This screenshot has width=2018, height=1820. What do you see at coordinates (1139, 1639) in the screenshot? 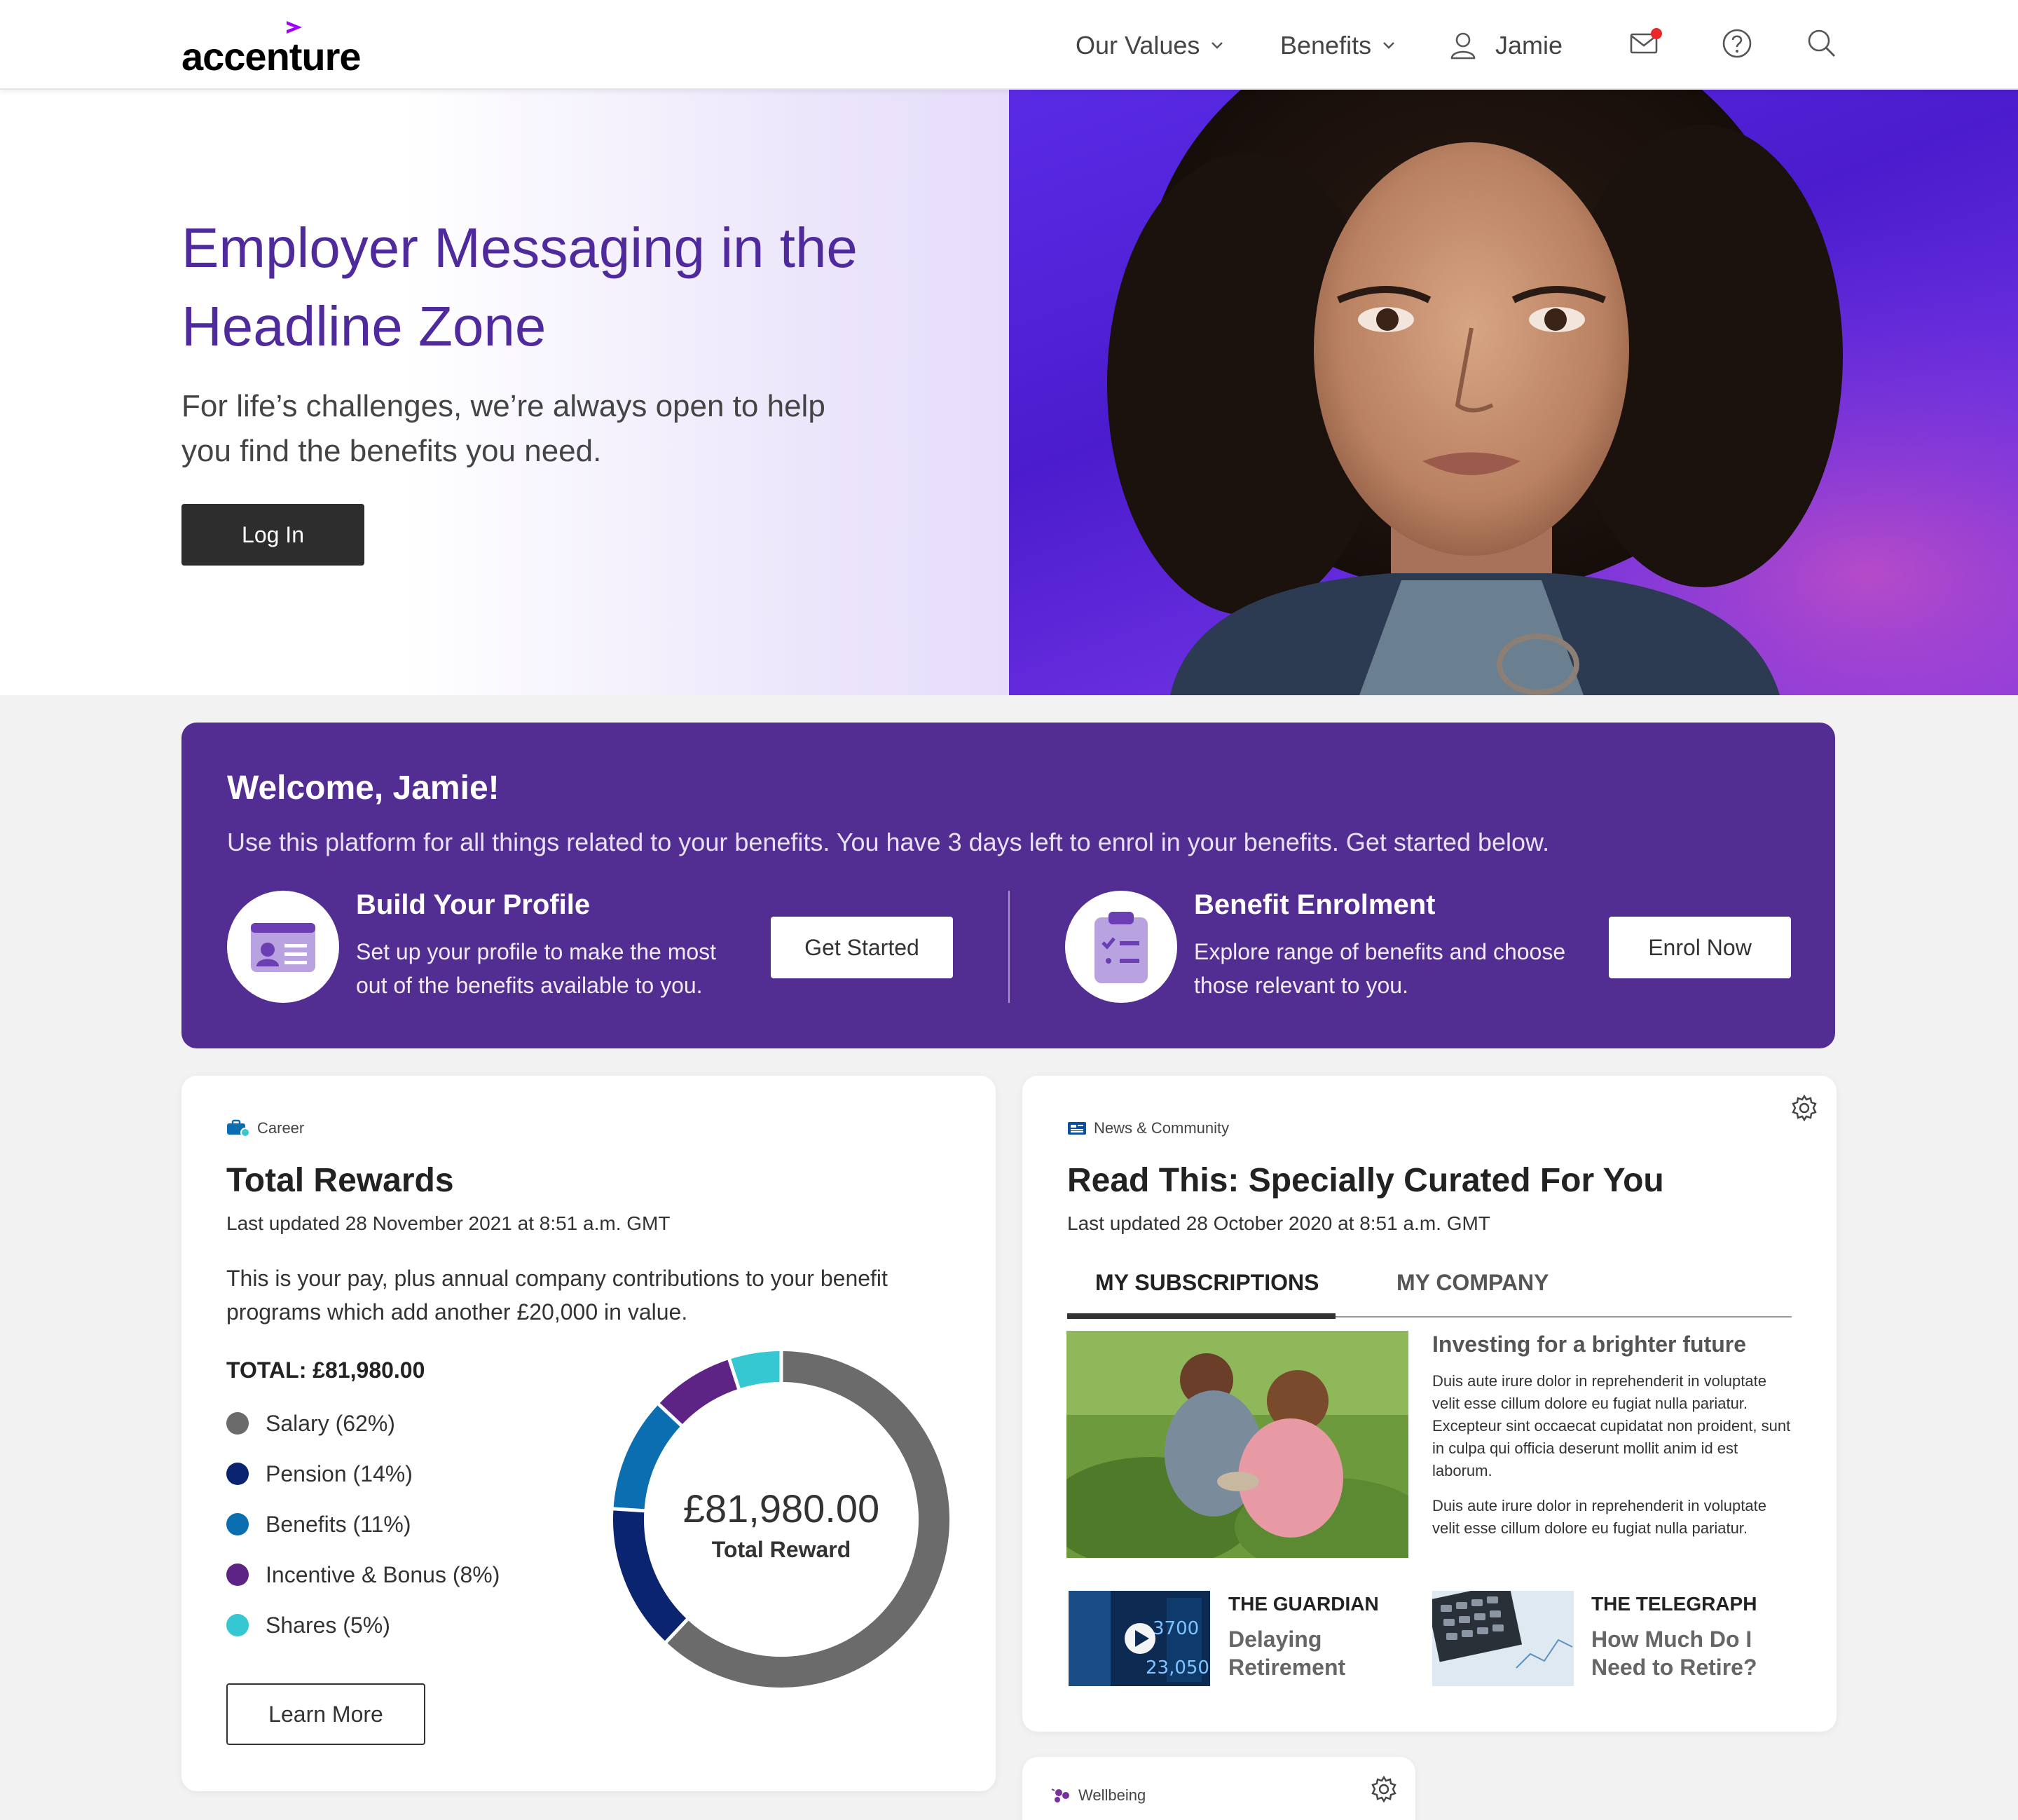
I see `mini-article-image: 3700 23,050` at bounding box center [1139, 1639].